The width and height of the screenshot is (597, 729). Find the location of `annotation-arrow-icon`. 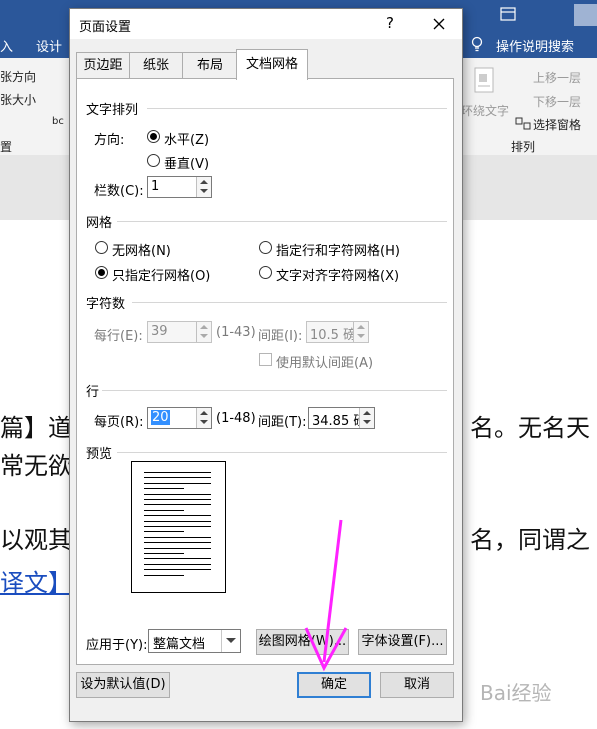

annotation-arrow-icon is located at coordinates (326, 595).